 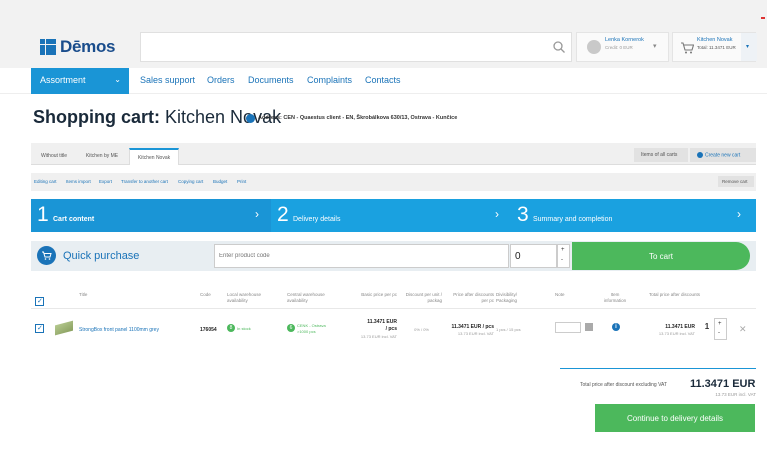 I want to click on search-icon, so click(x=559, y=47).